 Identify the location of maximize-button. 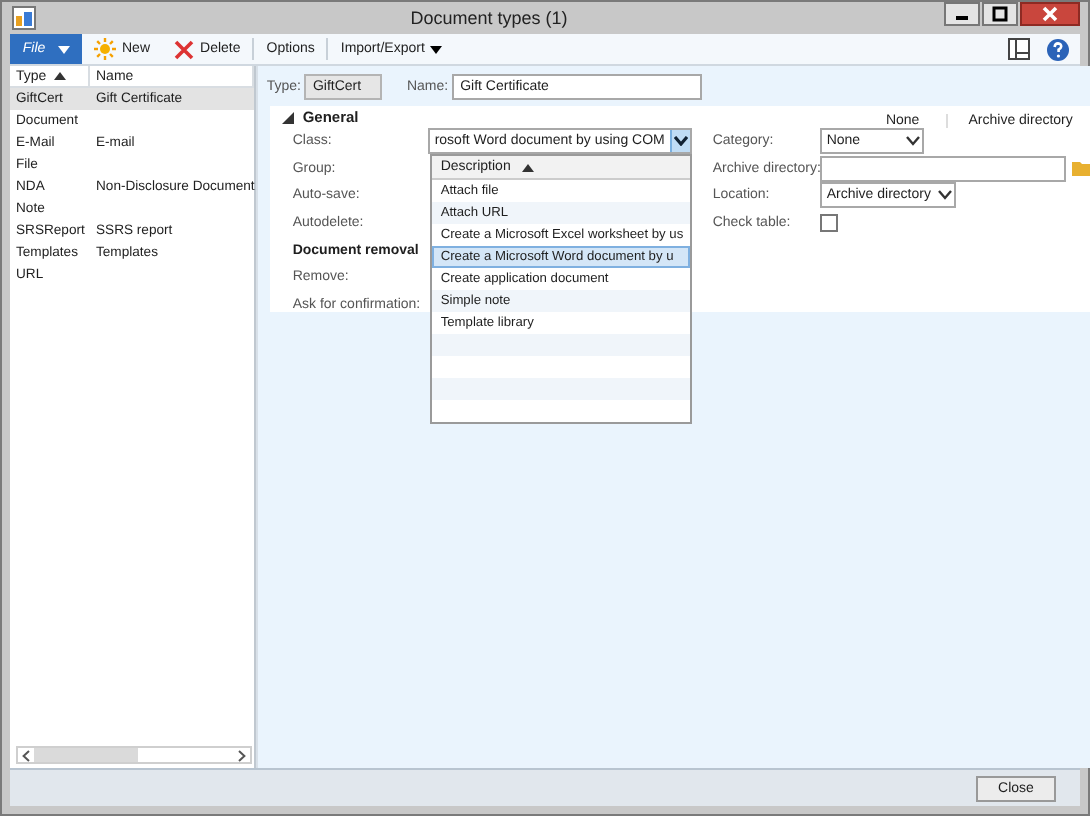
(1000, 14).